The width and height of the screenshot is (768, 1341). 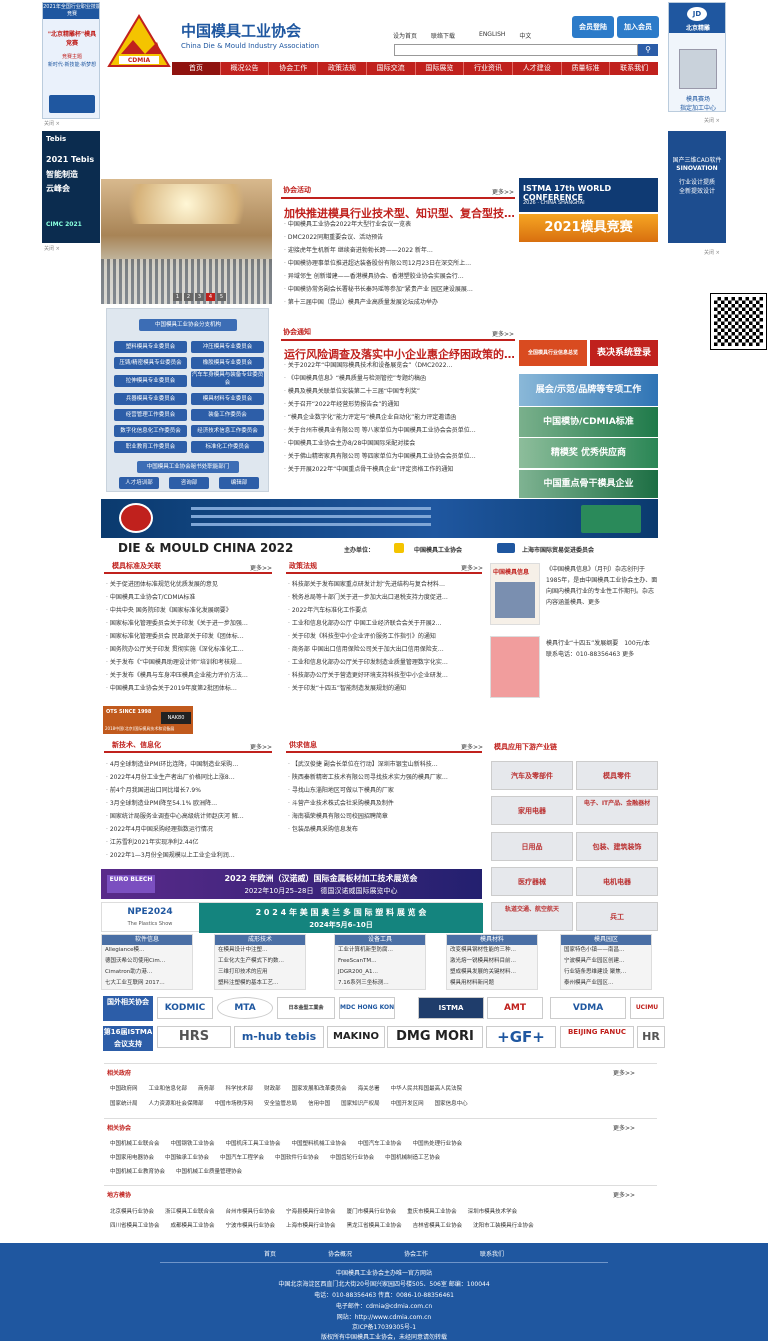 What do you see at coordinates (227, 447) in the screenshot?
I see `branch-unit-14: 标准化工作委员会` at bounding box center [227, 447].